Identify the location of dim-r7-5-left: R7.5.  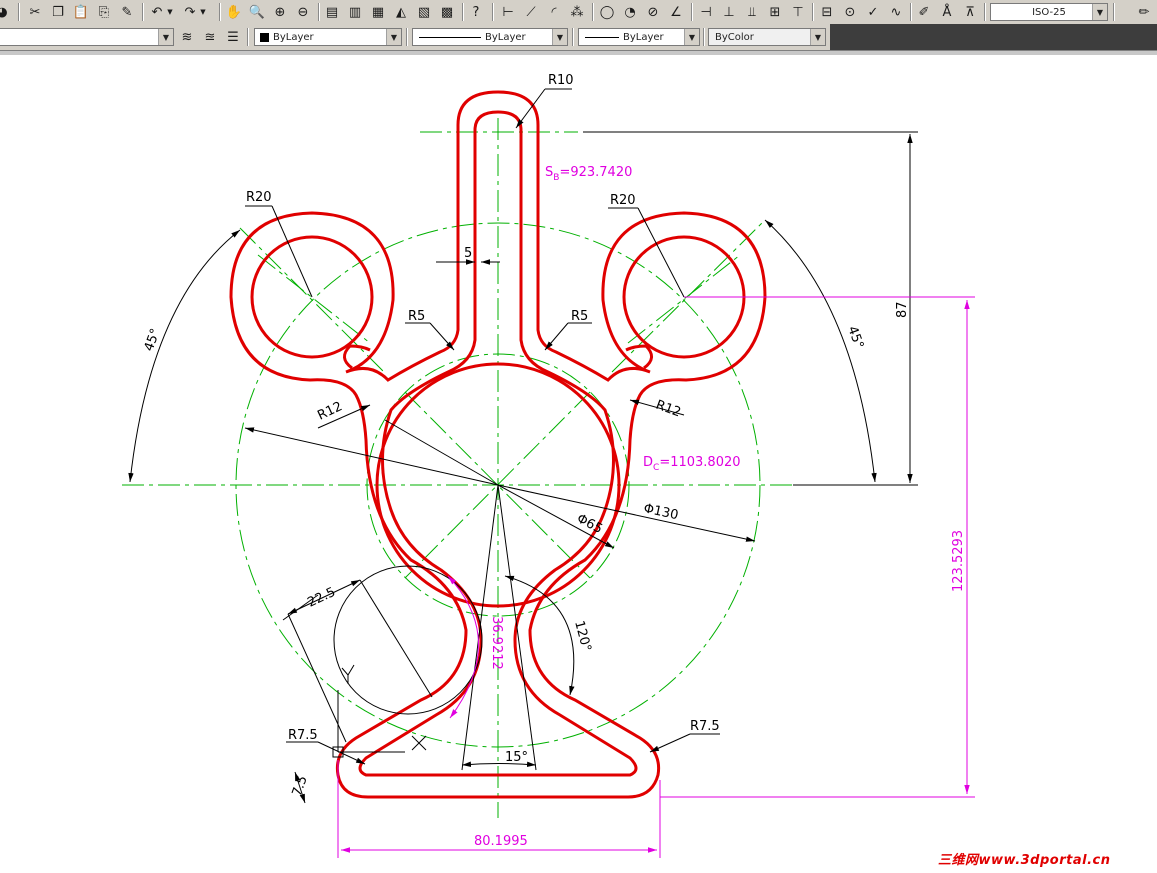
(303, 735).